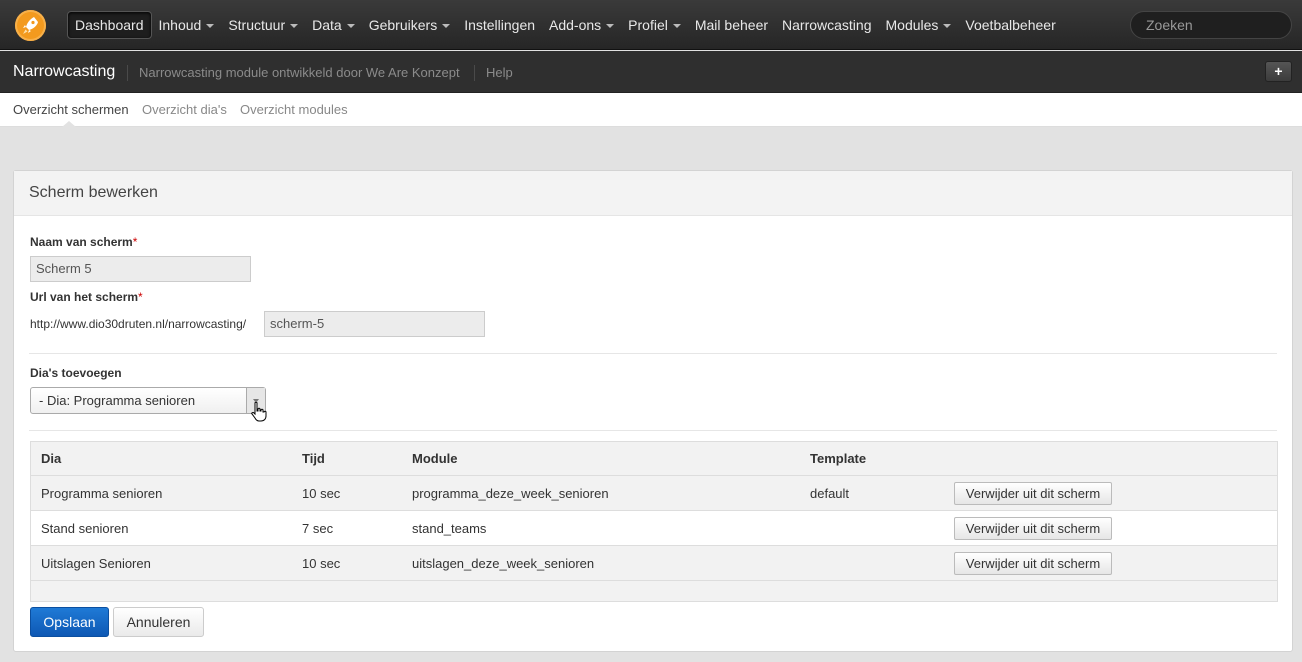 This screenshot has height=662, width=1302. Describe the element at coordinates (69, 622) in the screenshot. I see `save-button: Opslaan` at that location.